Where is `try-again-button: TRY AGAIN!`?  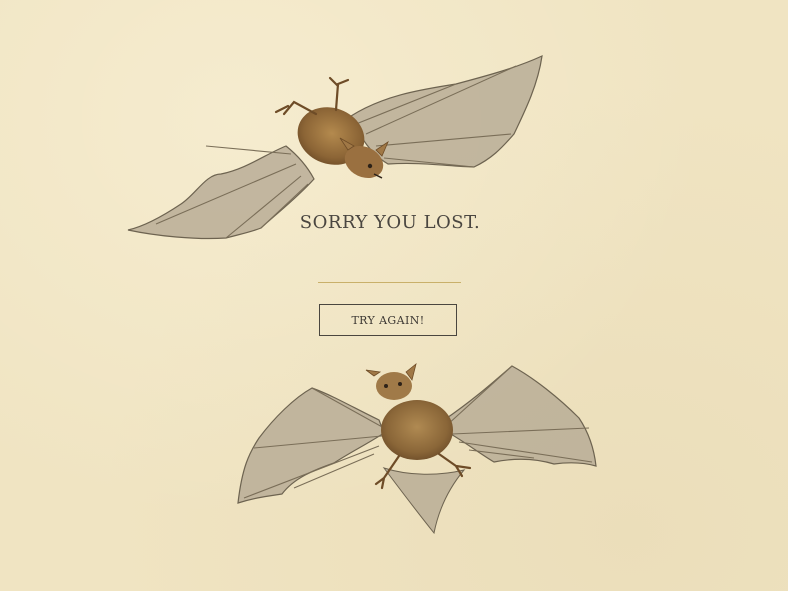
try-again-button: TRY AGAIN! is located at coordinates (388, 320).